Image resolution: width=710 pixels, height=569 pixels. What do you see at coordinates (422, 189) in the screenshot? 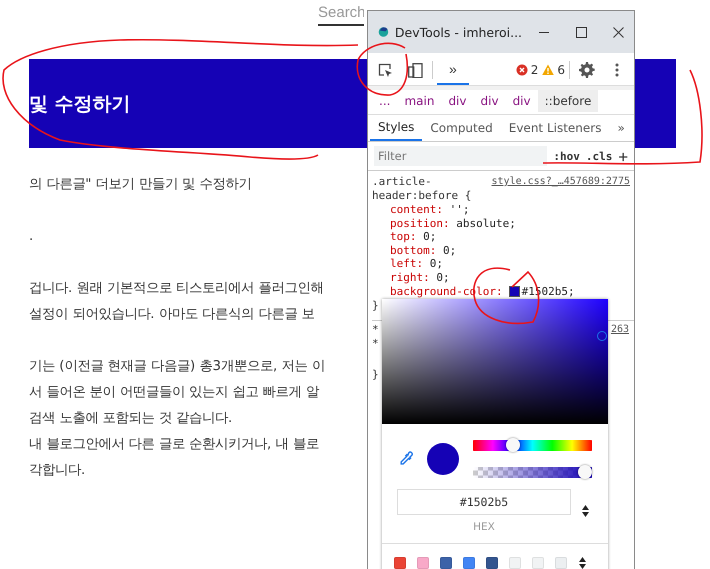
I see `css-selector: .article-header:before {` at bounding box center [422, 189].